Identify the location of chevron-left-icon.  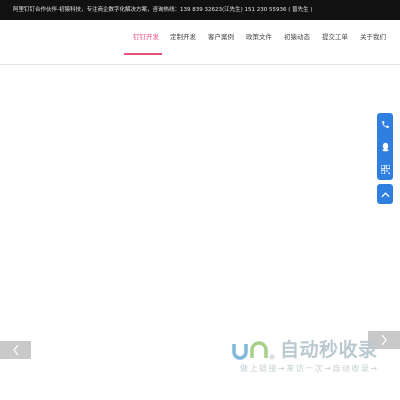
(15, 350).